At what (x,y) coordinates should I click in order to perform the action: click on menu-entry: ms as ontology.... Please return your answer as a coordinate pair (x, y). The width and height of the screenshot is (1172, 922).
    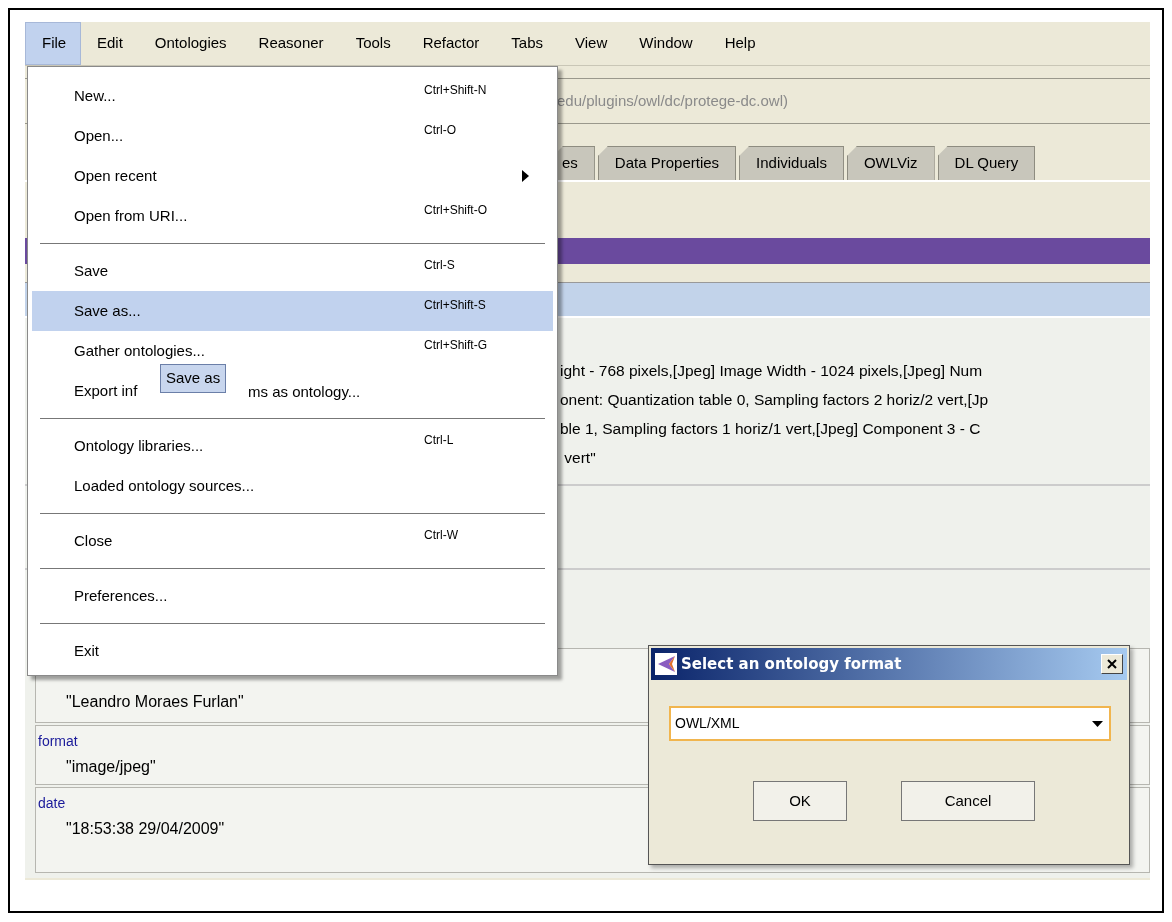
    Looking at the image, I should click on (304, 392).